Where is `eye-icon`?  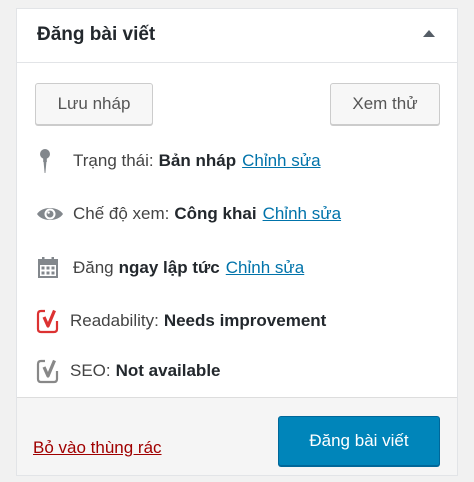 eye-icon is located at coordinates (50, 214).